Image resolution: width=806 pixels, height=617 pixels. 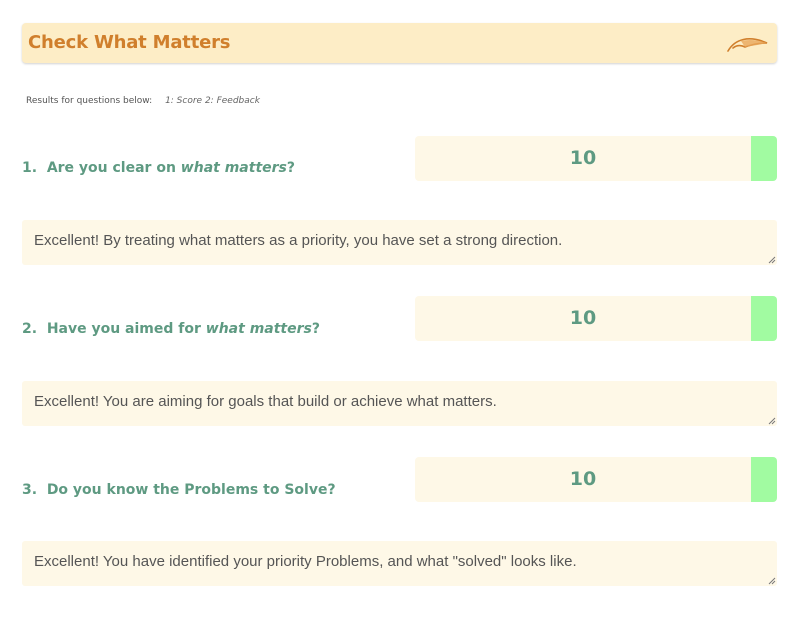 I want to click on question-text: Do you know the Problems to Solve?, so click(x=191, y=490).